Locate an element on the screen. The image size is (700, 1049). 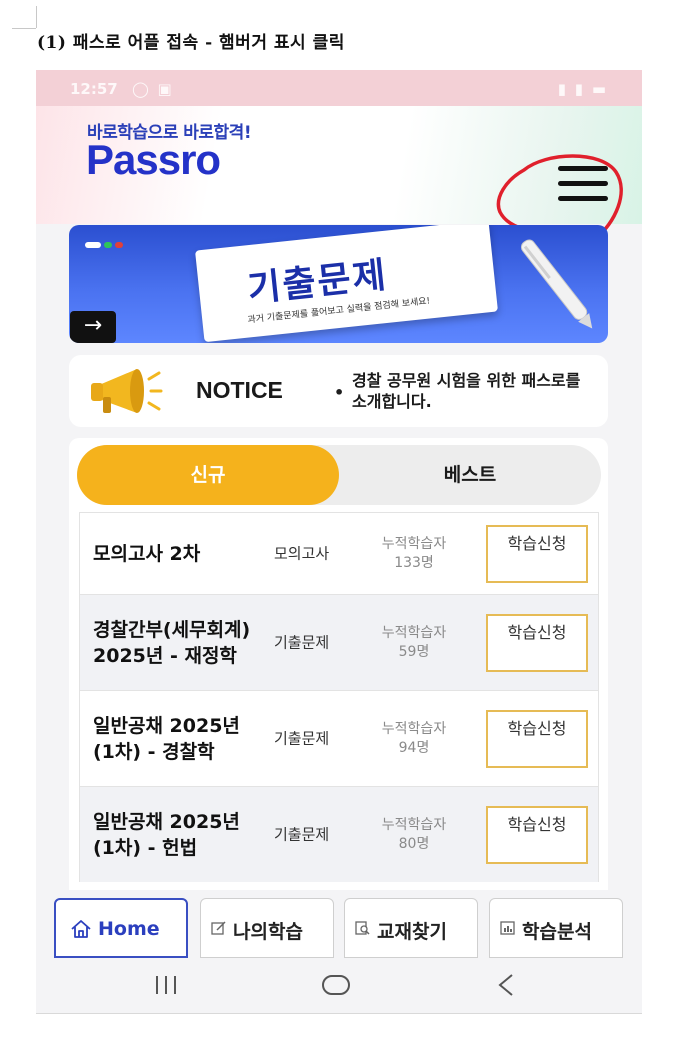
home-circle-icon is located at coordinates (336, 985).